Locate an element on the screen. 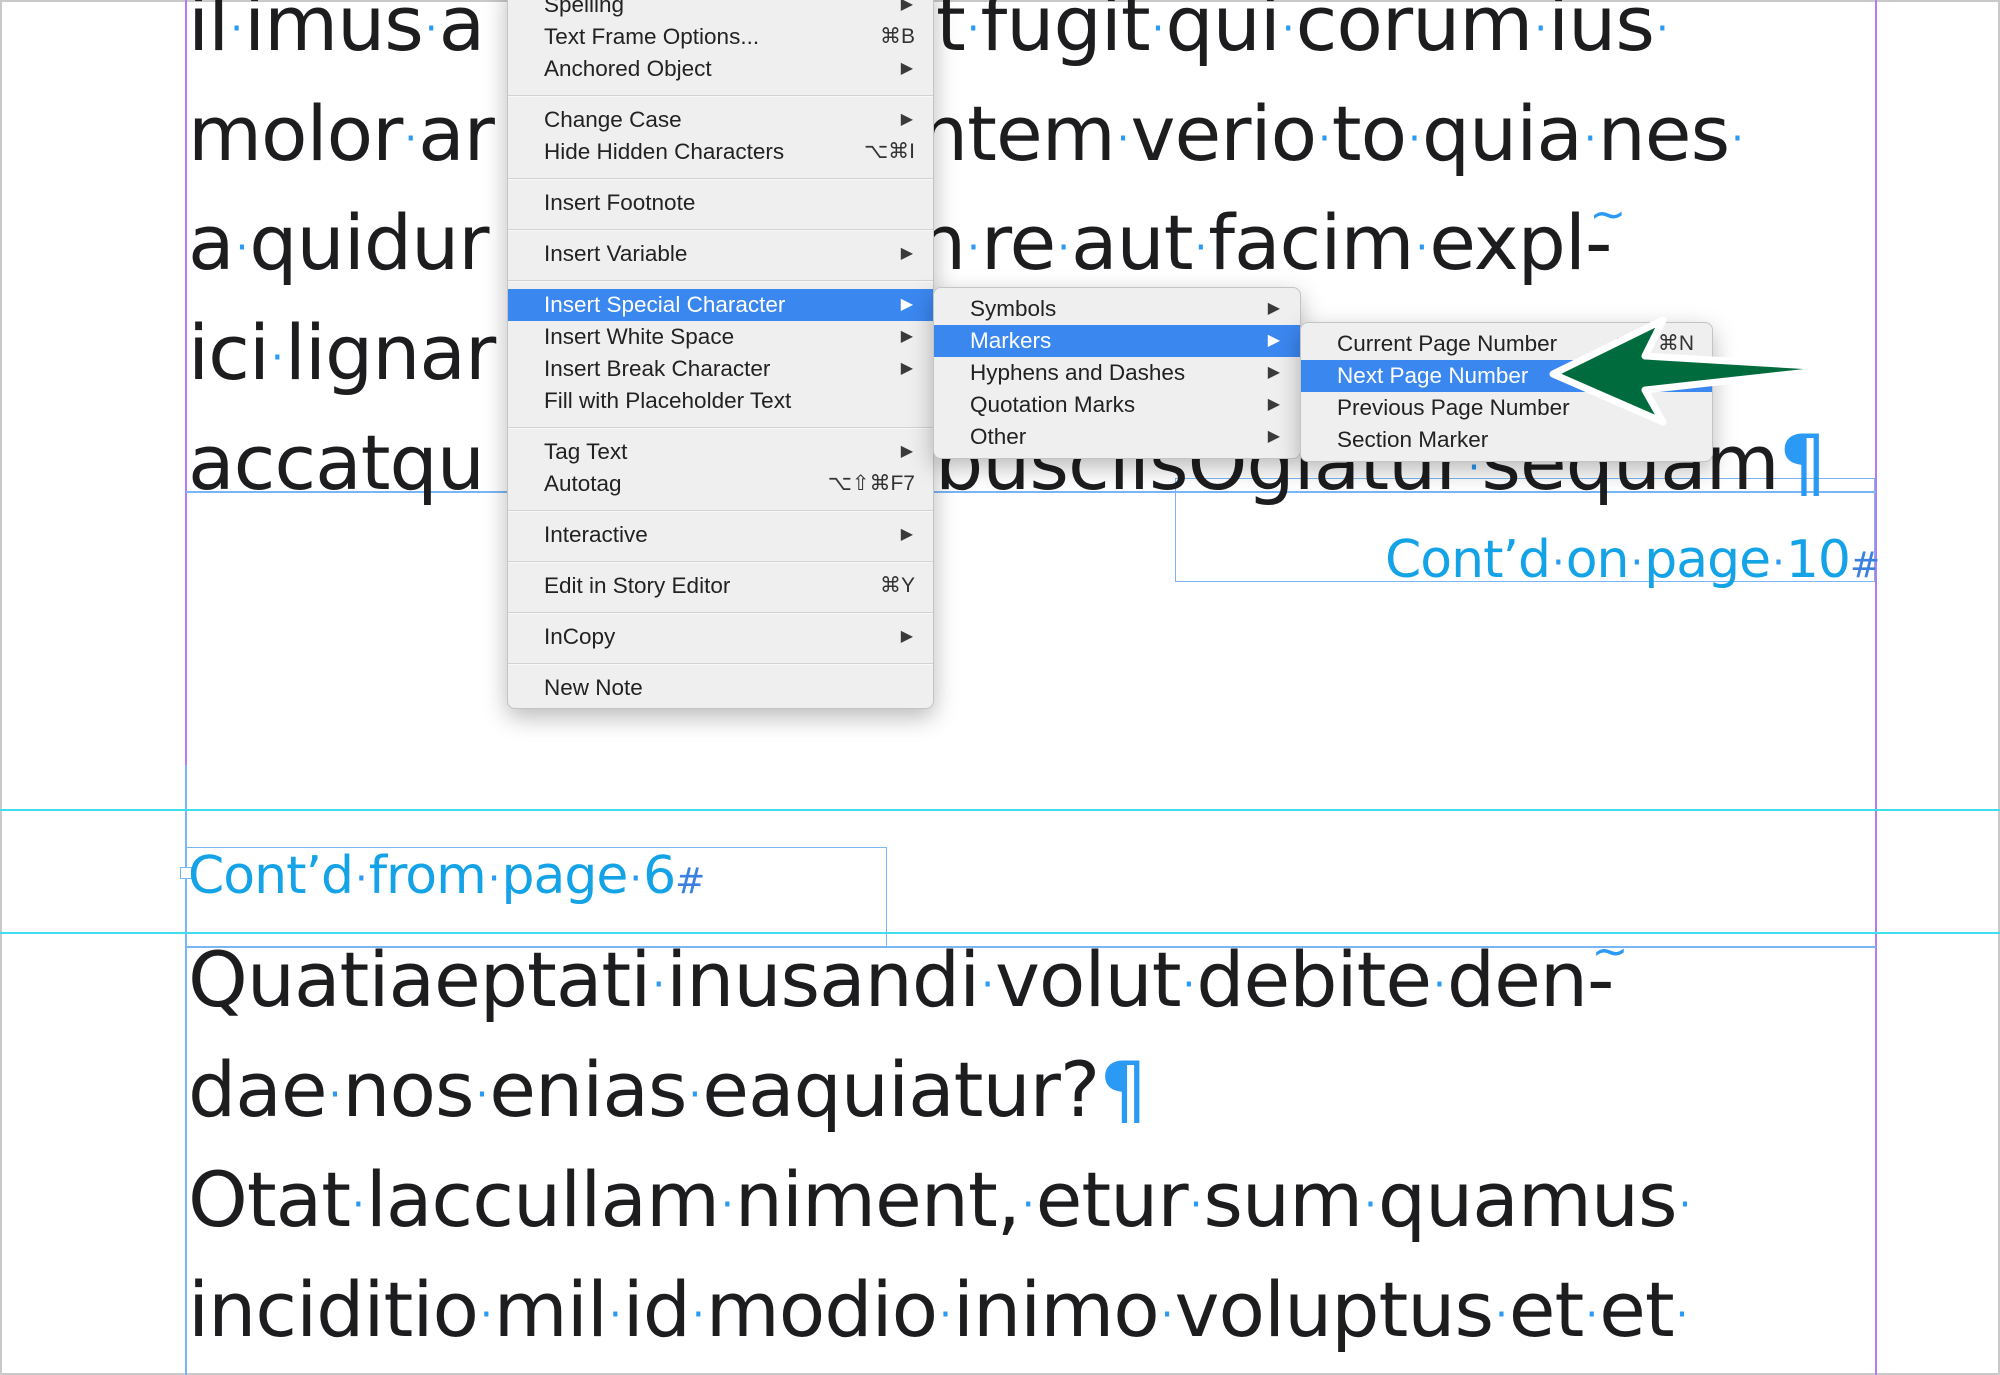 Image resolution: width=2000 pixels, height=1375 pixels. body-line-5: accatqu is located at coordinates (336, 463).